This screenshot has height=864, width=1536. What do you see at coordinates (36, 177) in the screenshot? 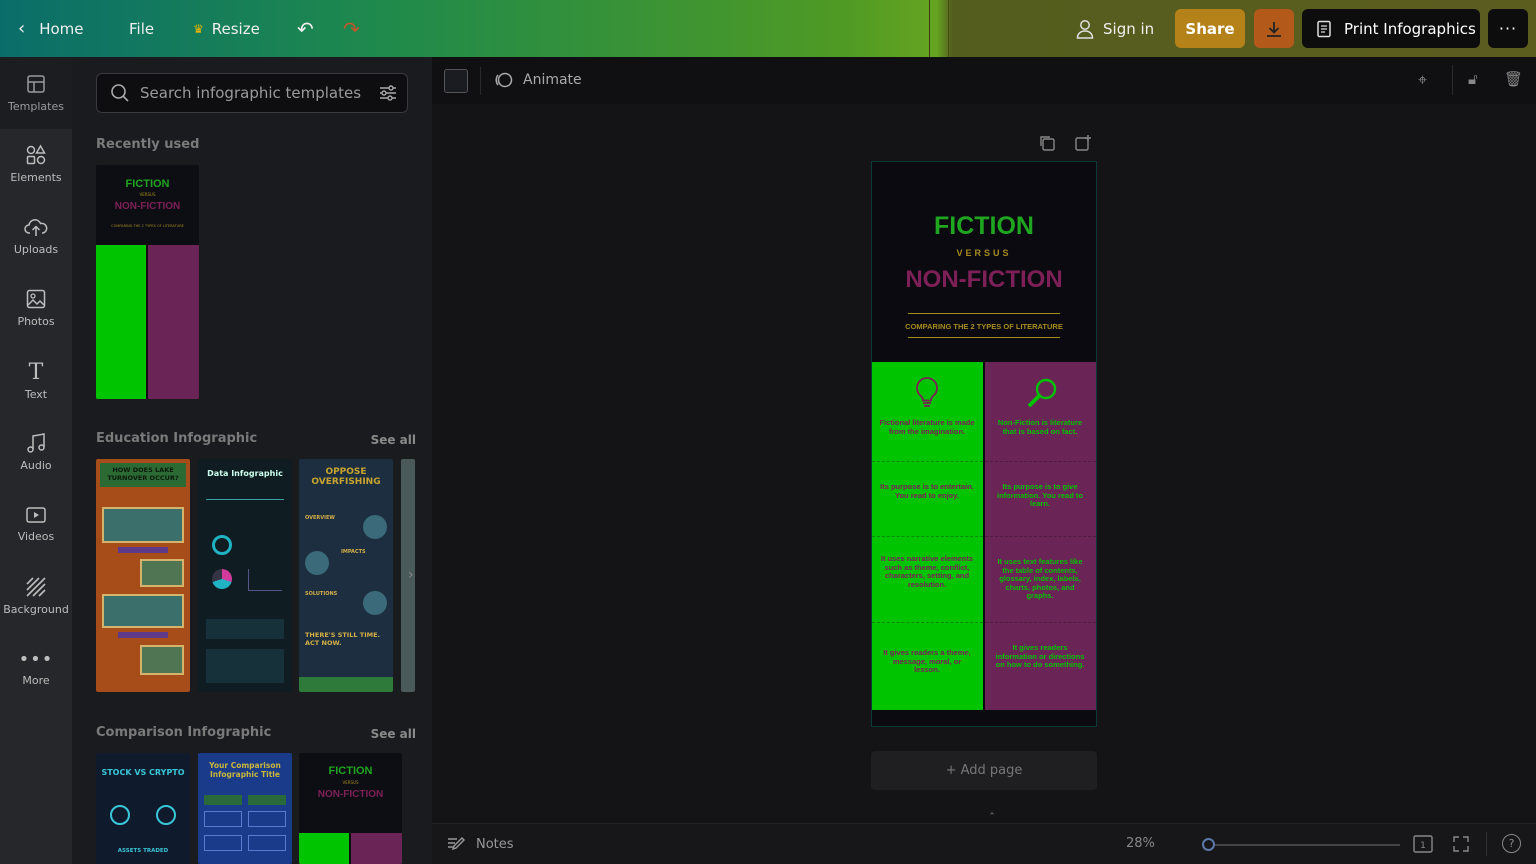
I see `rail-label: Elements` at bounding box center [36, 177].